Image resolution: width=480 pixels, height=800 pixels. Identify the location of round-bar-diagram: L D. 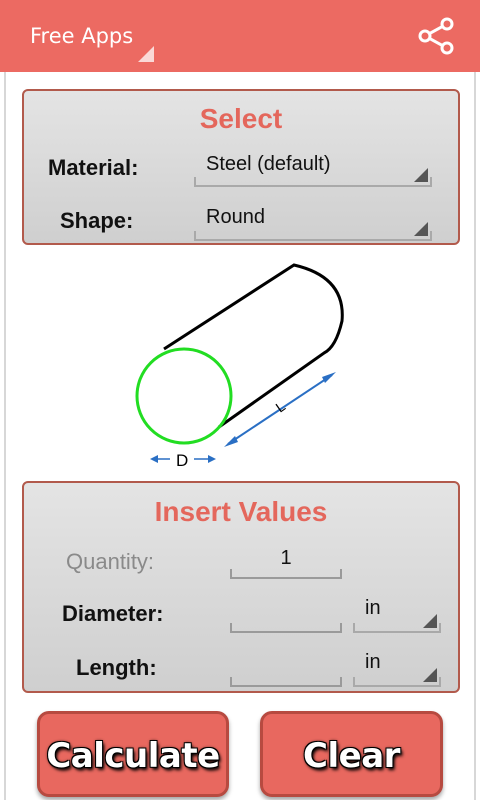
(239, 366).